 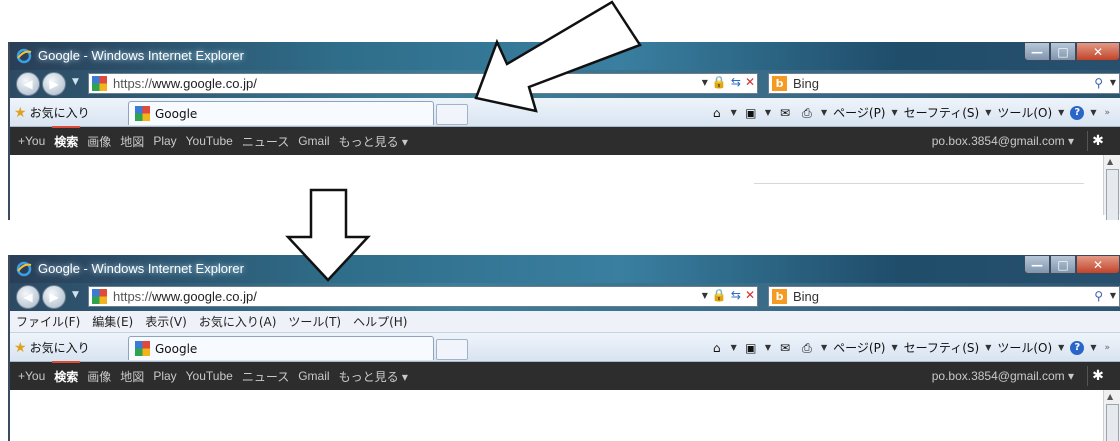 I want to click on menu-favorites: お気に入り(A), so click(x=238, y=321).